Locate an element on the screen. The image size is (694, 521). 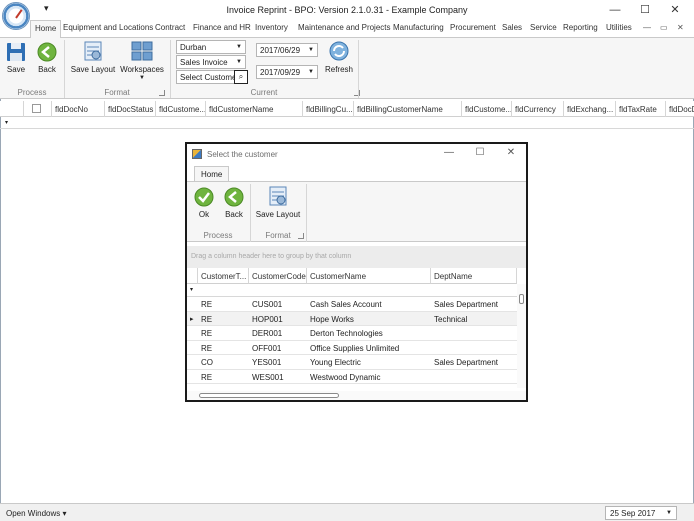
table-row: RE DER001 Derton Technologies is located at coordinates (352, 333).